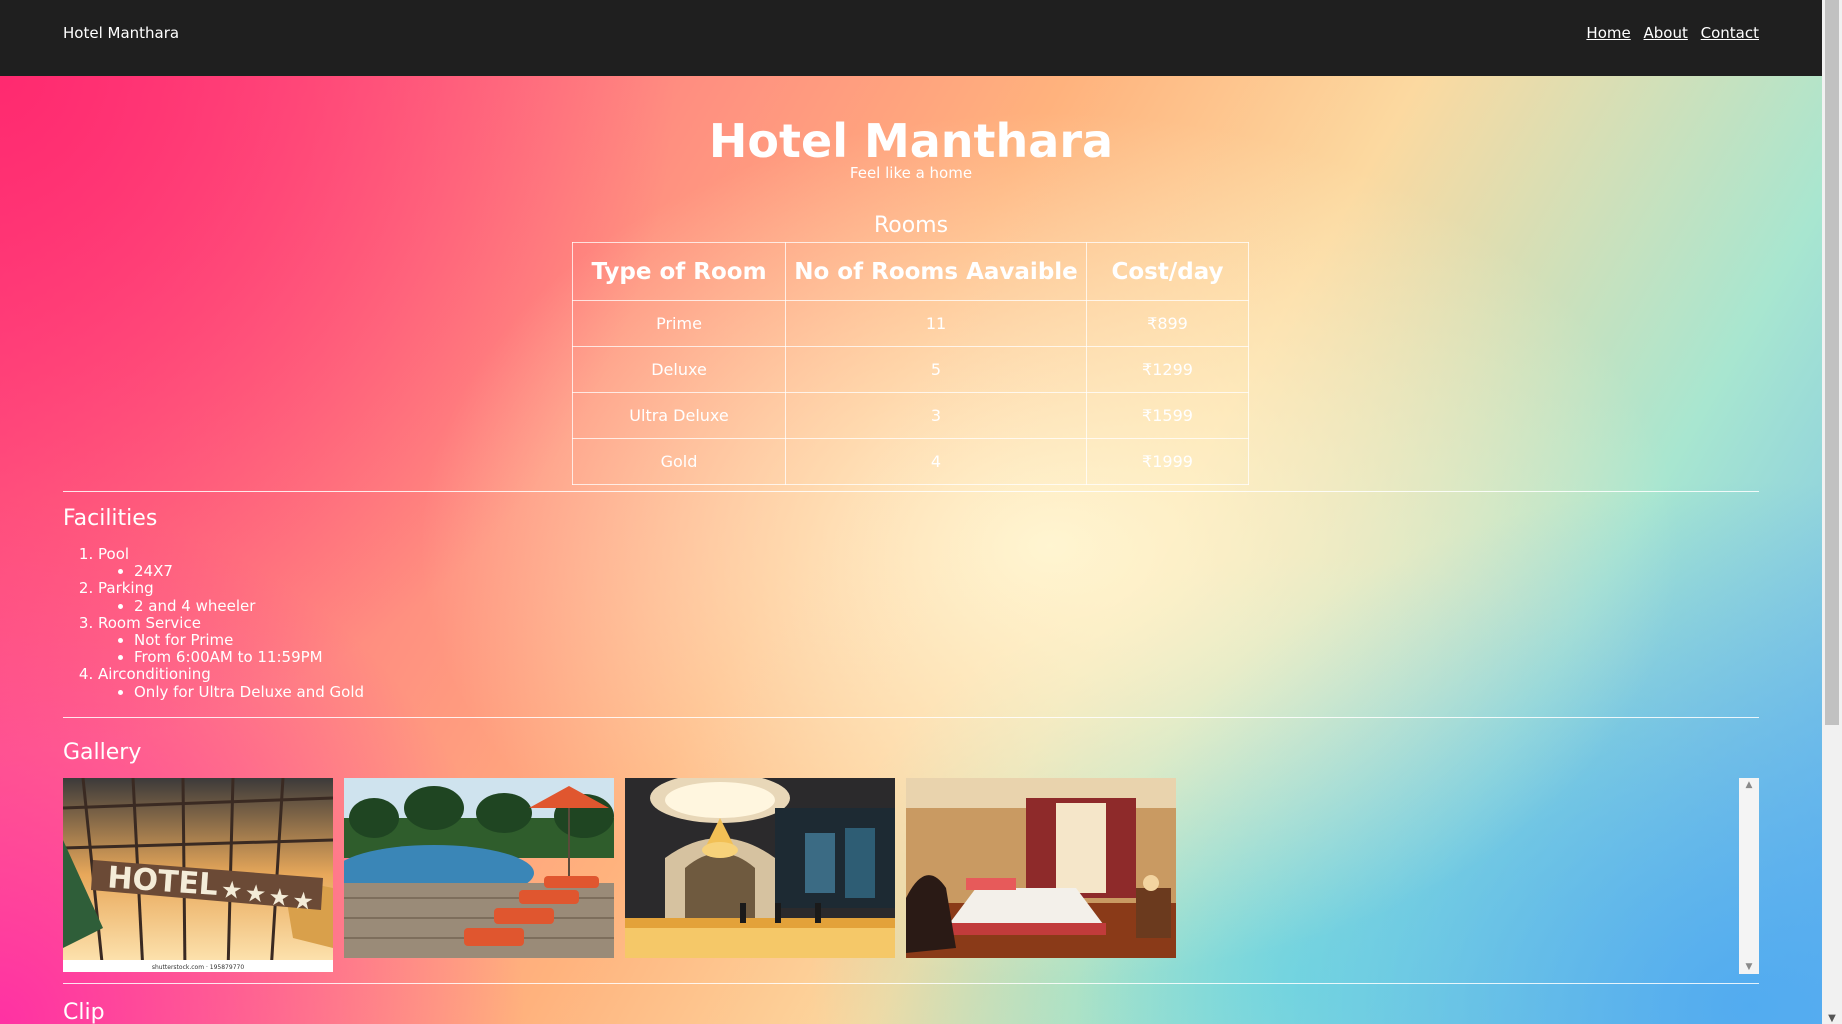 This screenshot has height=1024, width=1842. I want to click on list-item: Pool 24X7, so click(231, 562).